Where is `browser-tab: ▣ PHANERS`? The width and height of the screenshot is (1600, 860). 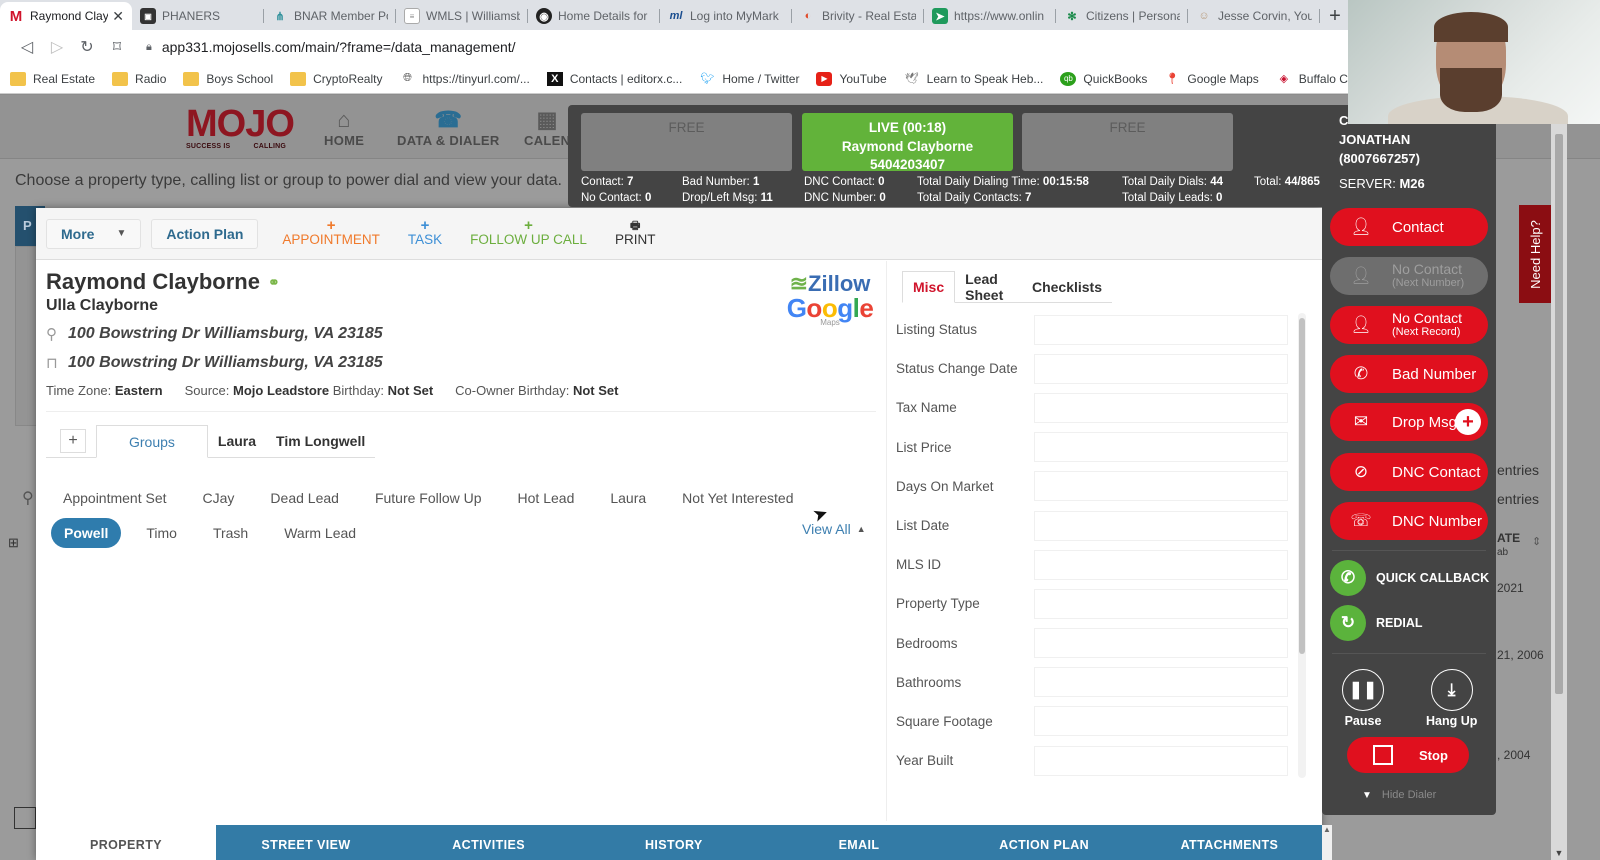
browser-tab: ▣ PHANERS is located at coordinates (198, 16).